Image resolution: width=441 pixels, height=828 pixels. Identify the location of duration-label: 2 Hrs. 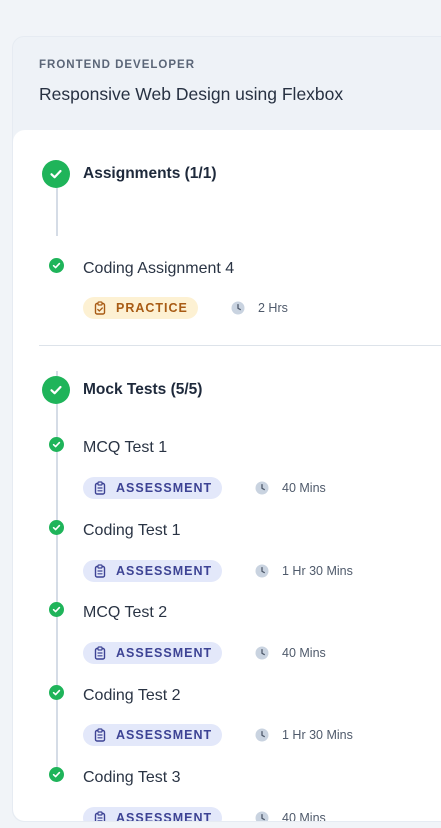
(273, 308).